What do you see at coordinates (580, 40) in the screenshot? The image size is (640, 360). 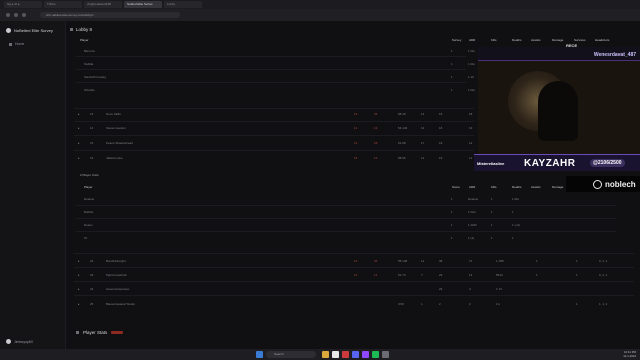 I see `col-header: Survives` at bounding box center [580, 40].